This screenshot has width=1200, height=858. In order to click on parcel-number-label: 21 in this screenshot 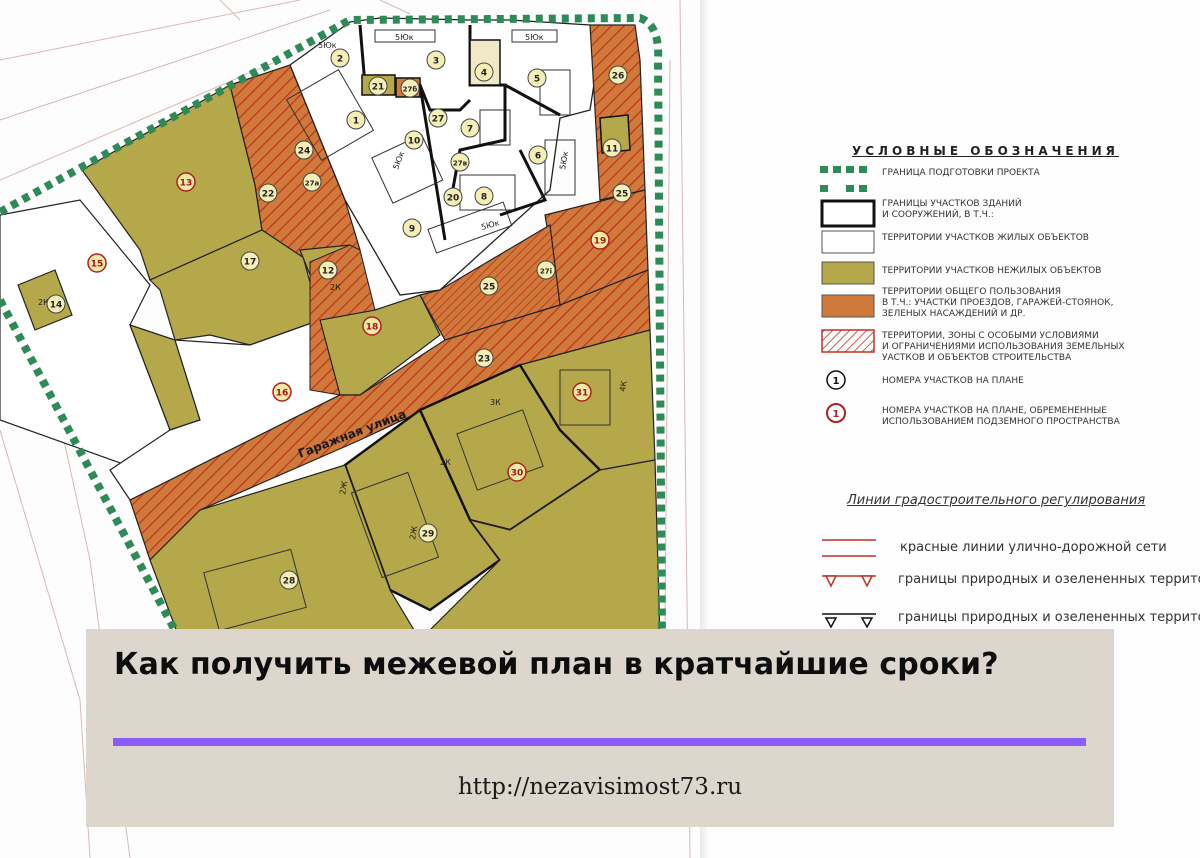, I will do `click(378, 88)`.